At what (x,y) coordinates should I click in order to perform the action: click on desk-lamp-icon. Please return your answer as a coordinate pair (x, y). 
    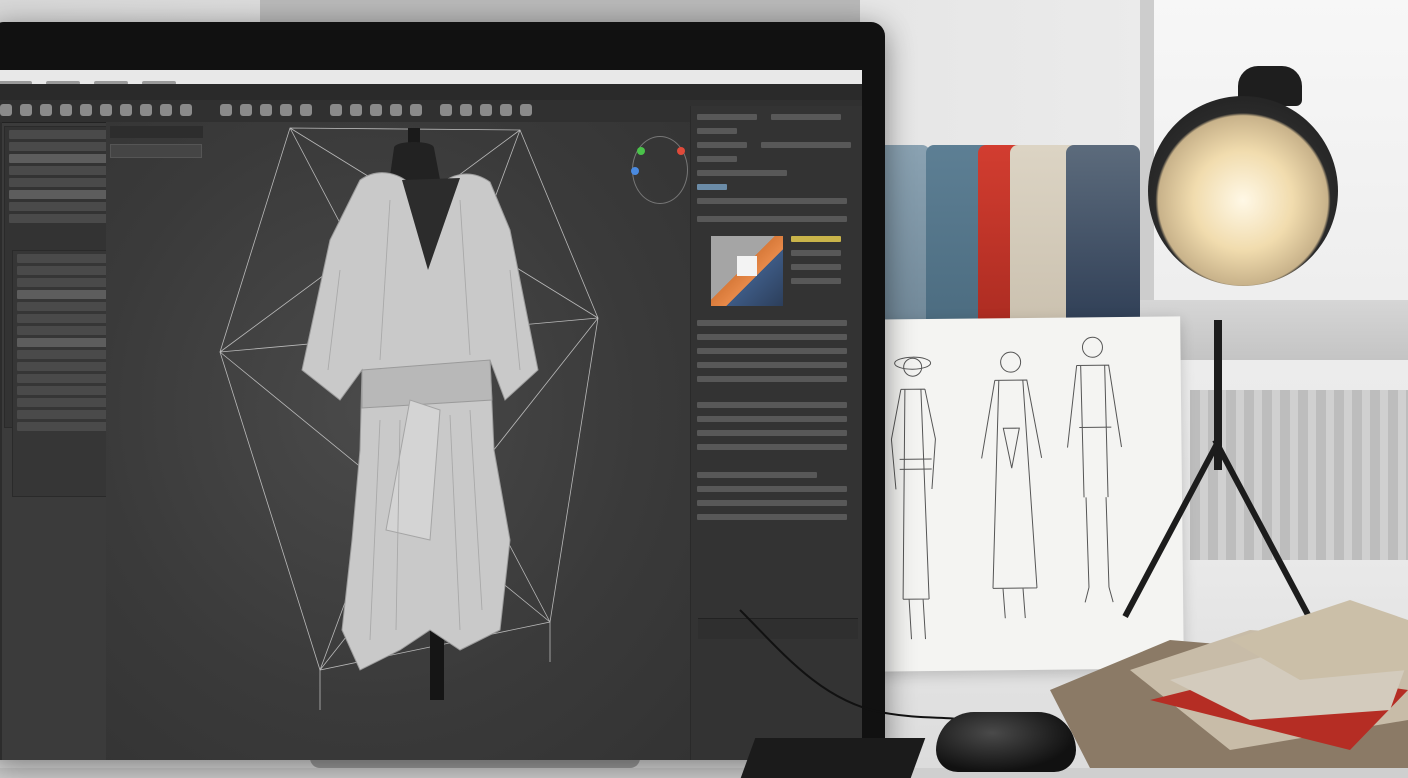
    Looking at the image, I should click on (1243, 191).